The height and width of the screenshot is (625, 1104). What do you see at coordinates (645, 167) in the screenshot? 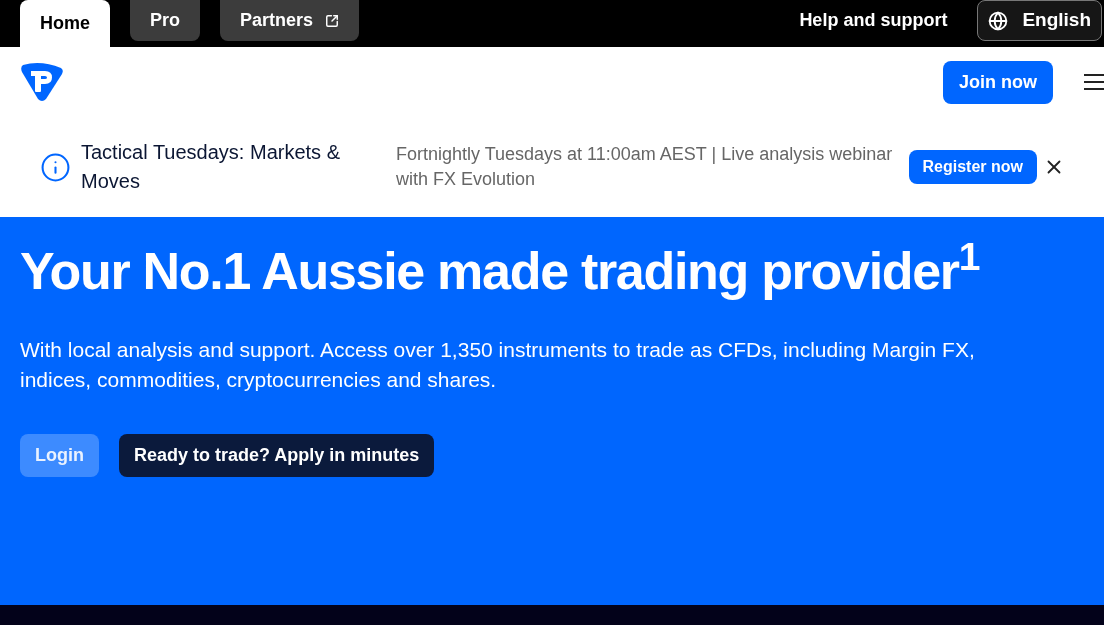
I see `announcement-subtitle: Fortnightly Tuesdays at 11:00am AEST | Live analysis webinar with FX Evolution` at bounding box center [645, 167].